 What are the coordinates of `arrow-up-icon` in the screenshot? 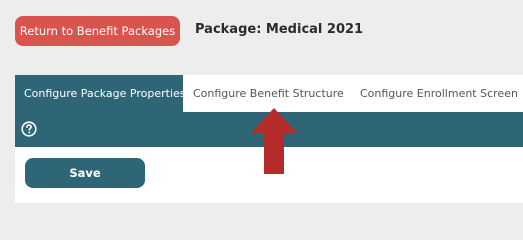 It's located at (274, 141).